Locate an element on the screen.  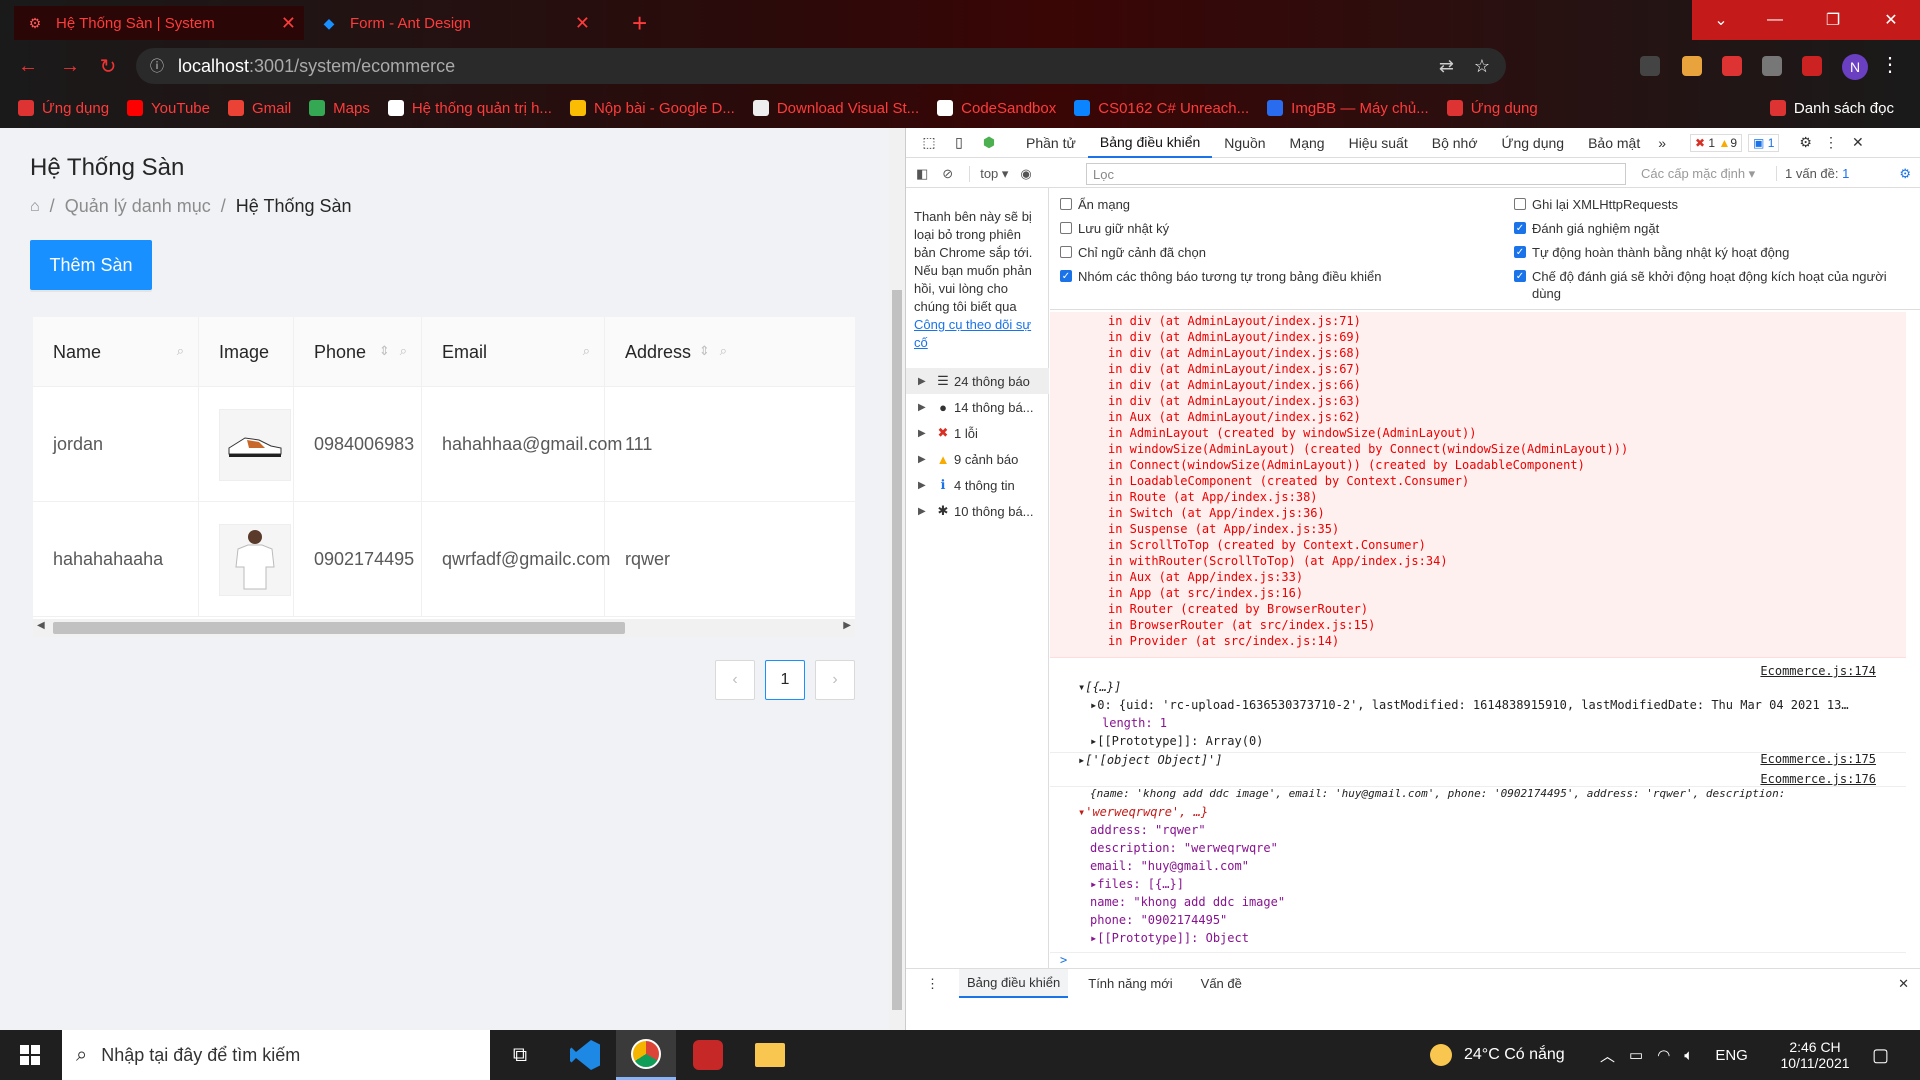
tab-network: Mạng is located at coordinates (1307, 143).